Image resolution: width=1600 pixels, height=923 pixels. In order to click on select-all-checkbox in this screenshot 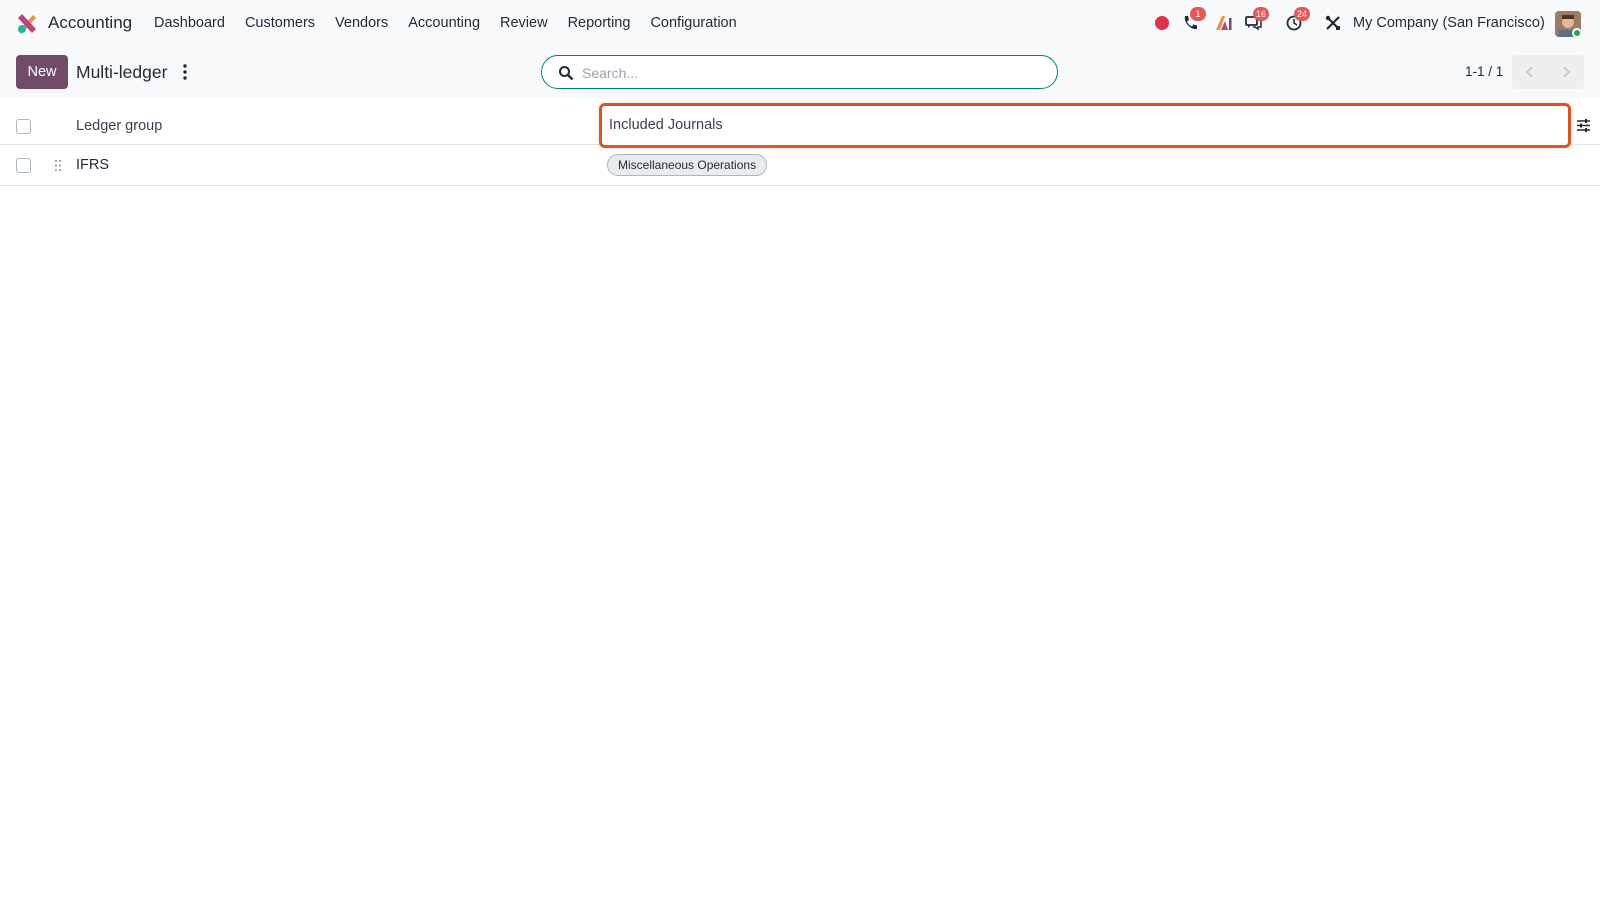, I will do `click(23, 126)`.